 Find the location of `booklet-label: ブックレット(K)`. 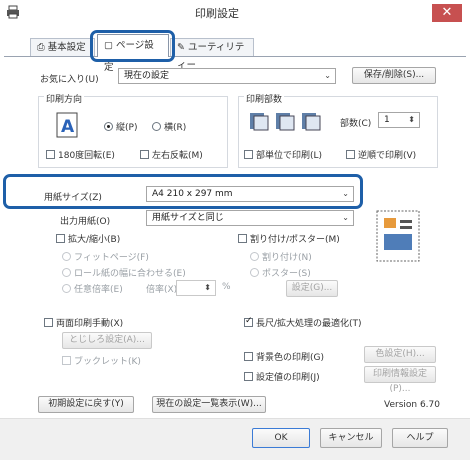

booklet-label: ブックレット(K) is located at coordinates (107, 362).